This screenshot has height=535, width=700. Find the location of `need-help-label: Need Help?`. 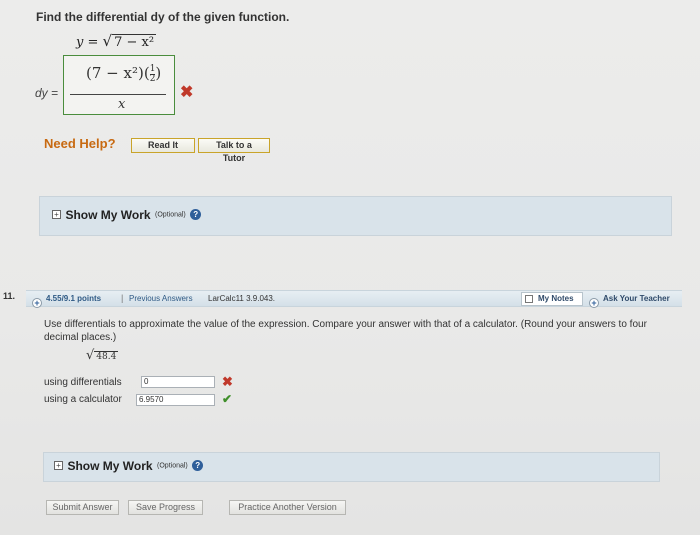

need-help-label: Need Help? is located at coordinates (80, 143).